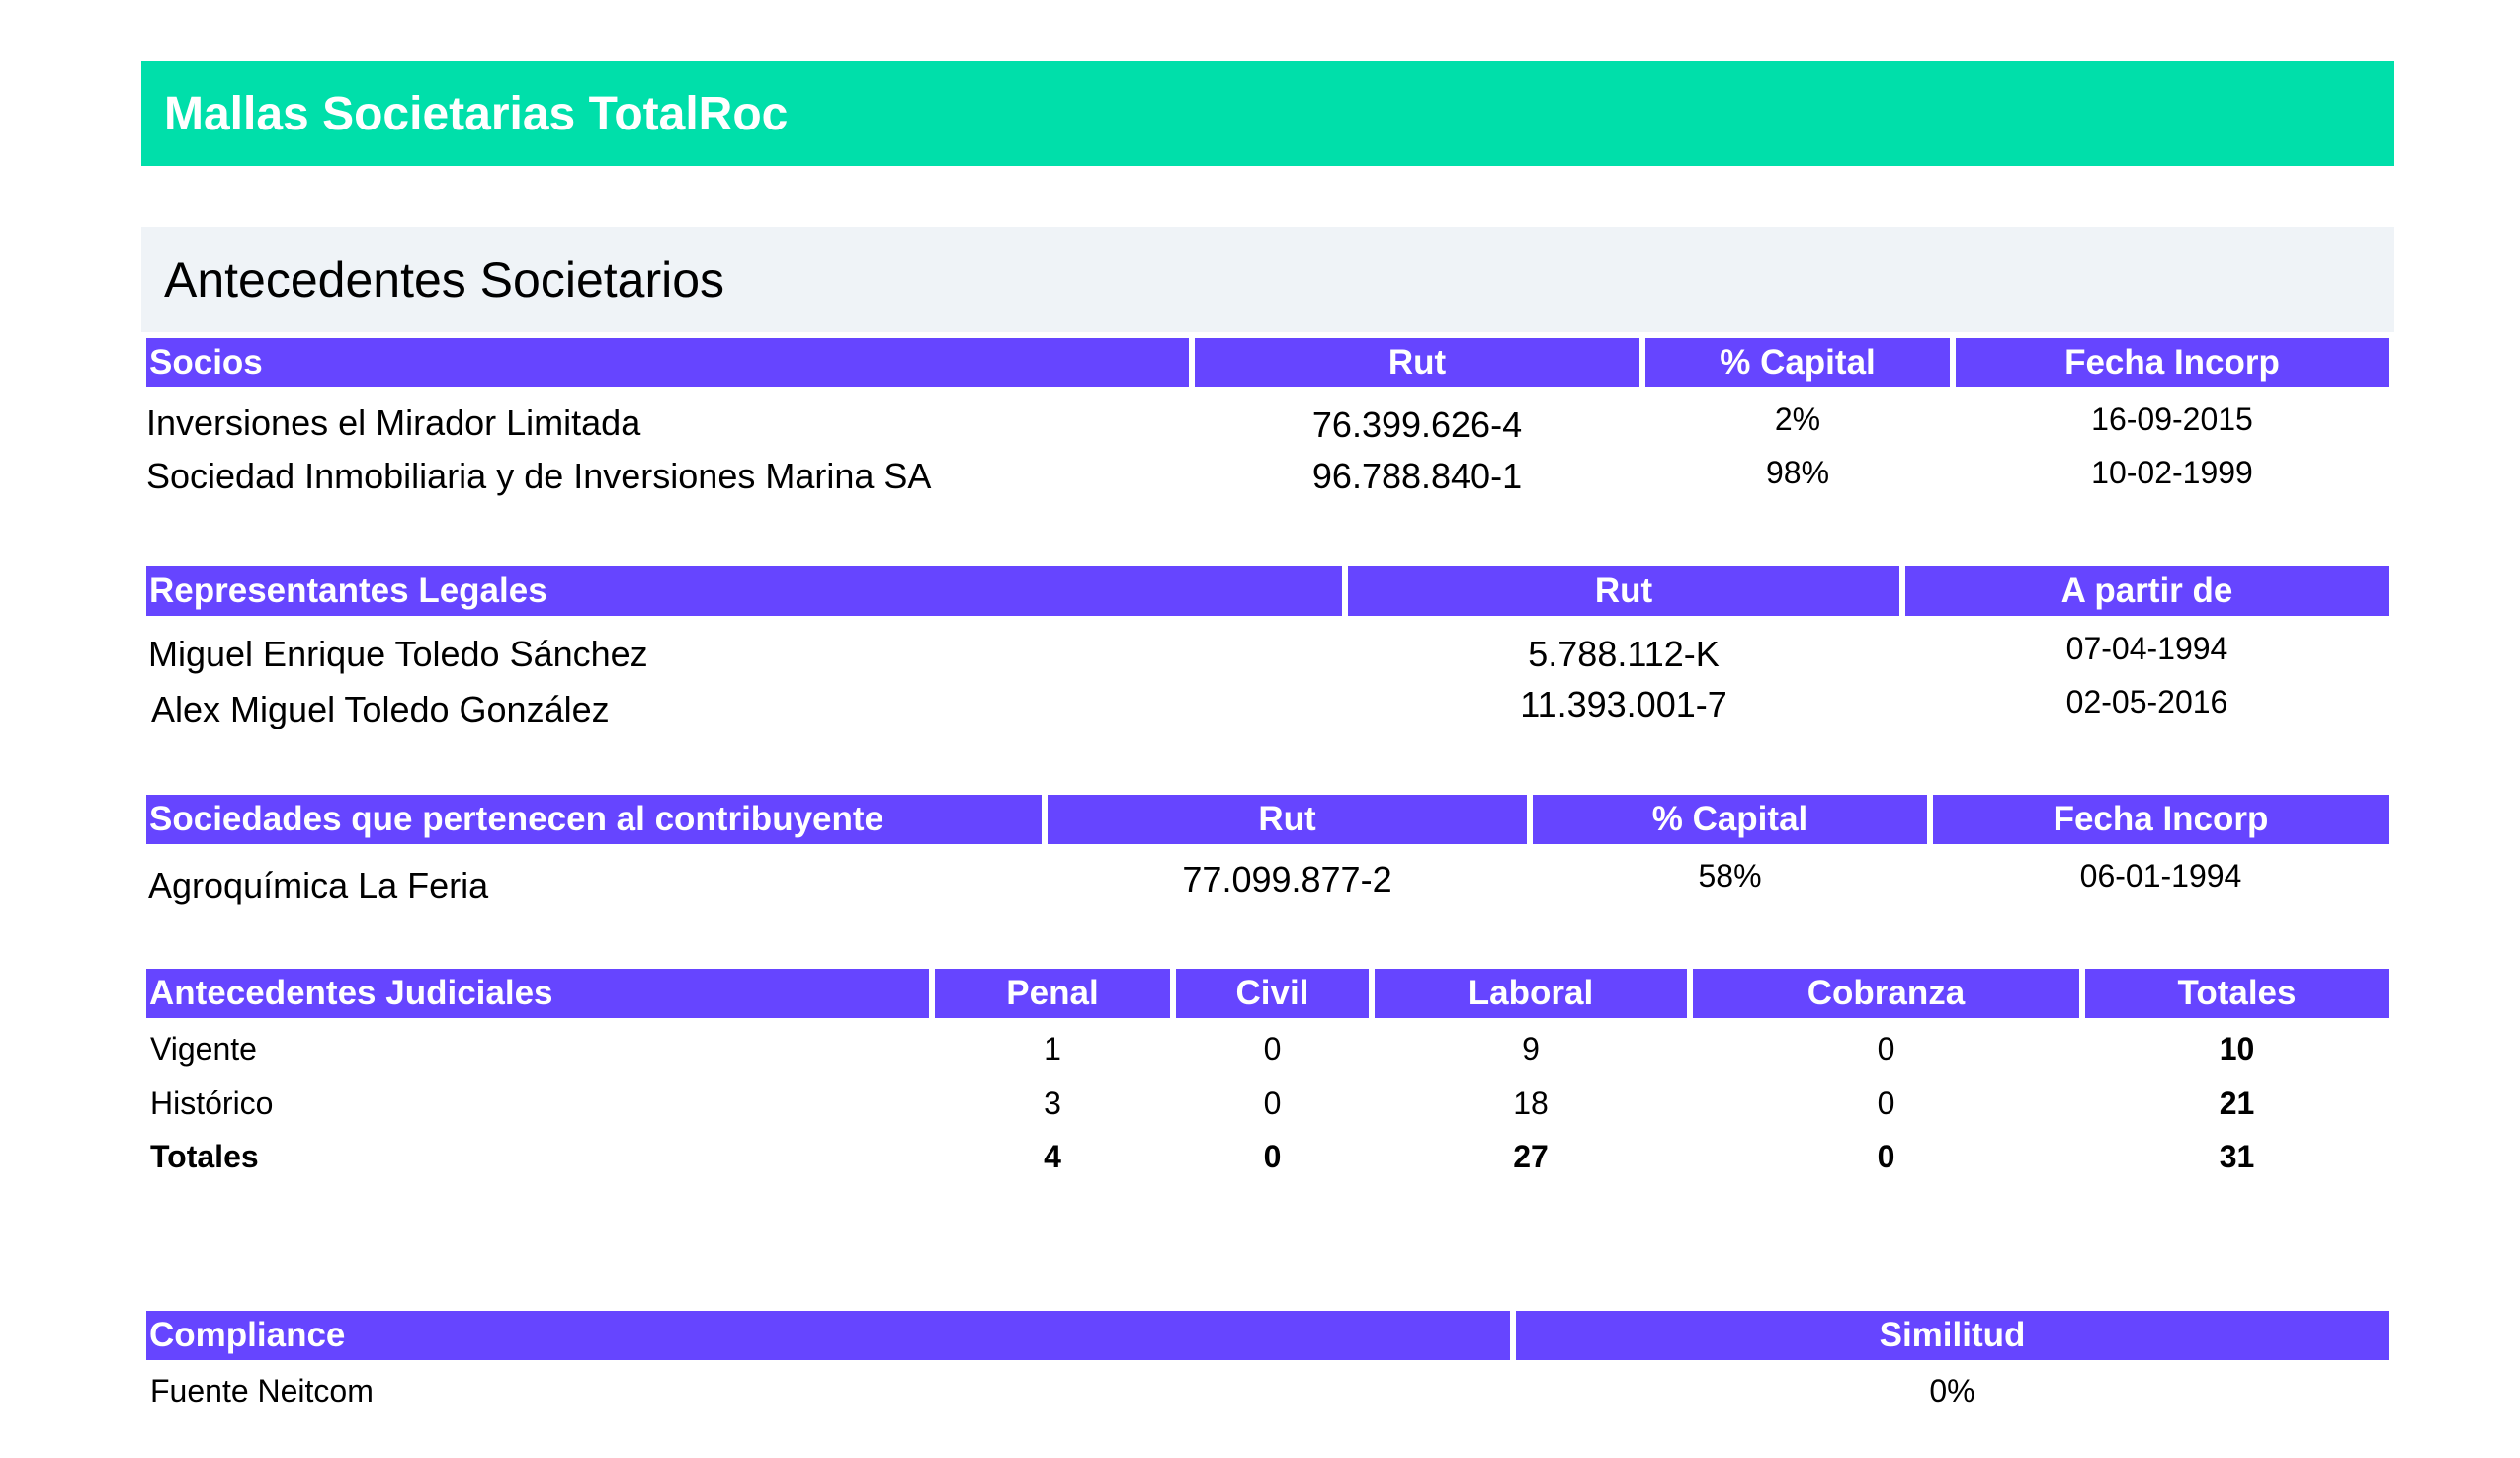  Describe the element at coordinates (1272, 1156) in the screenshot. I see `civil-total: 0` at that location.